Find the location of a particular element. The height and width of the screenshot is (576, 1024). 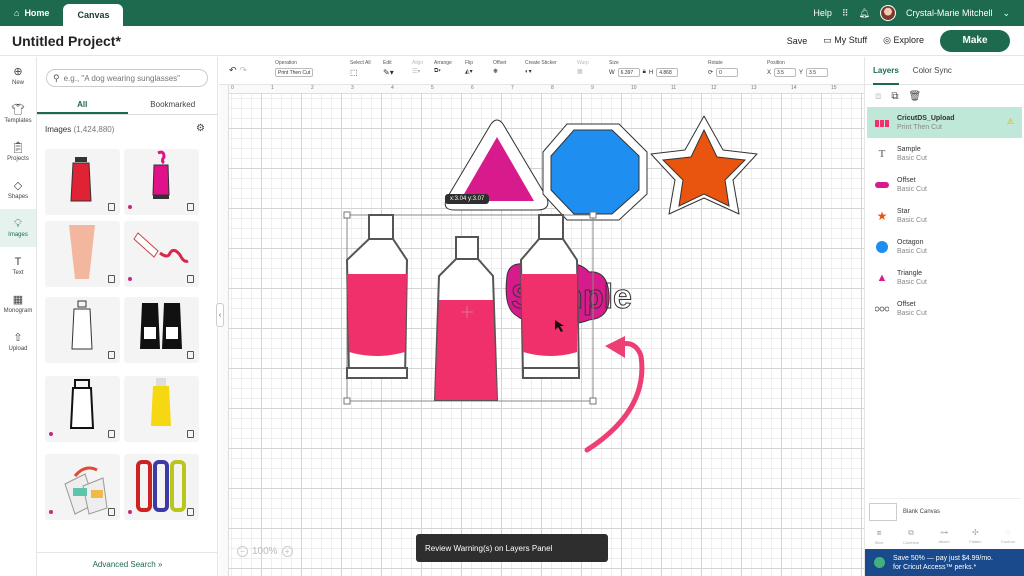

search-input is located at coordinates (128, 78).